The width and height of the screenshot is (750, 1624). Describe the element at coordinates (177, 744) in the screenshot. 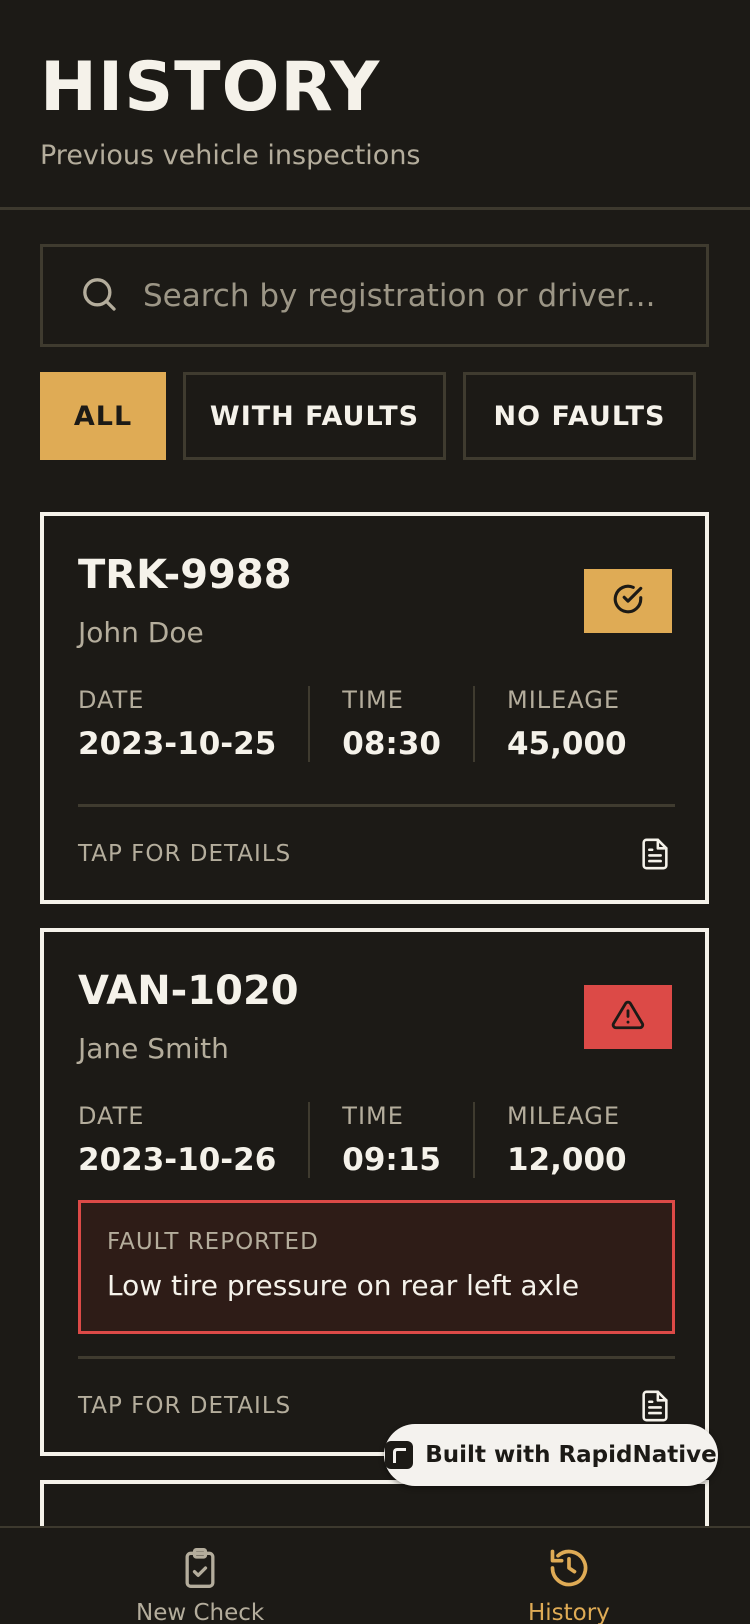

I see `date-value: 2023-10-25` at that location.